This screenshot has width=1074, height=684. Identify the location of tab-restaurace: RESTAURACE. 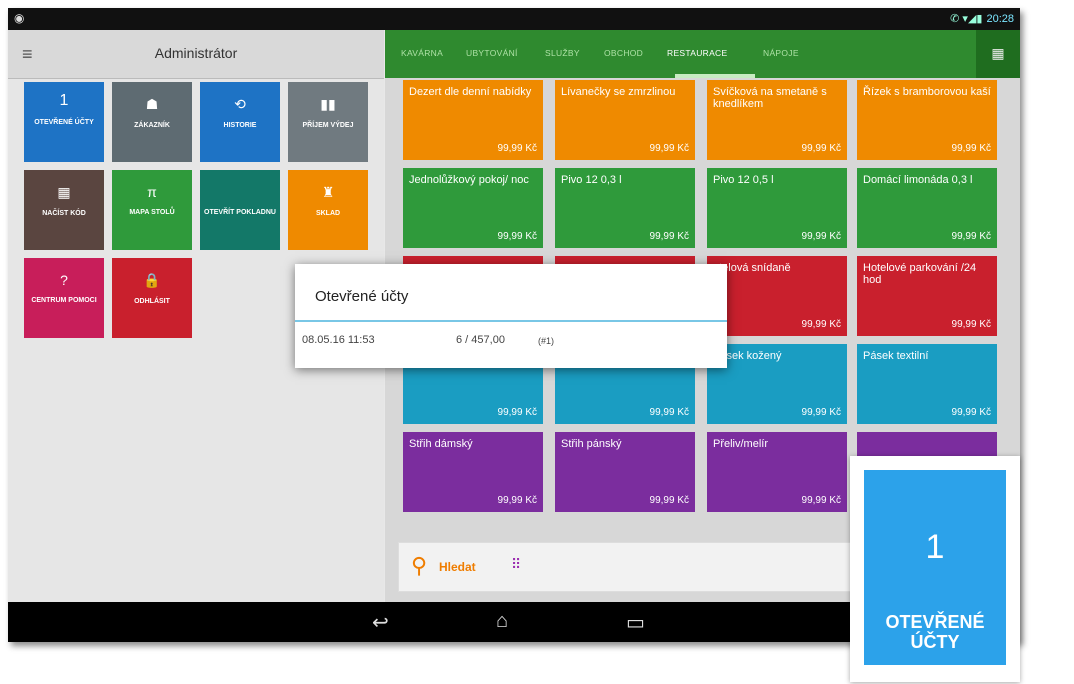
(697, 53).